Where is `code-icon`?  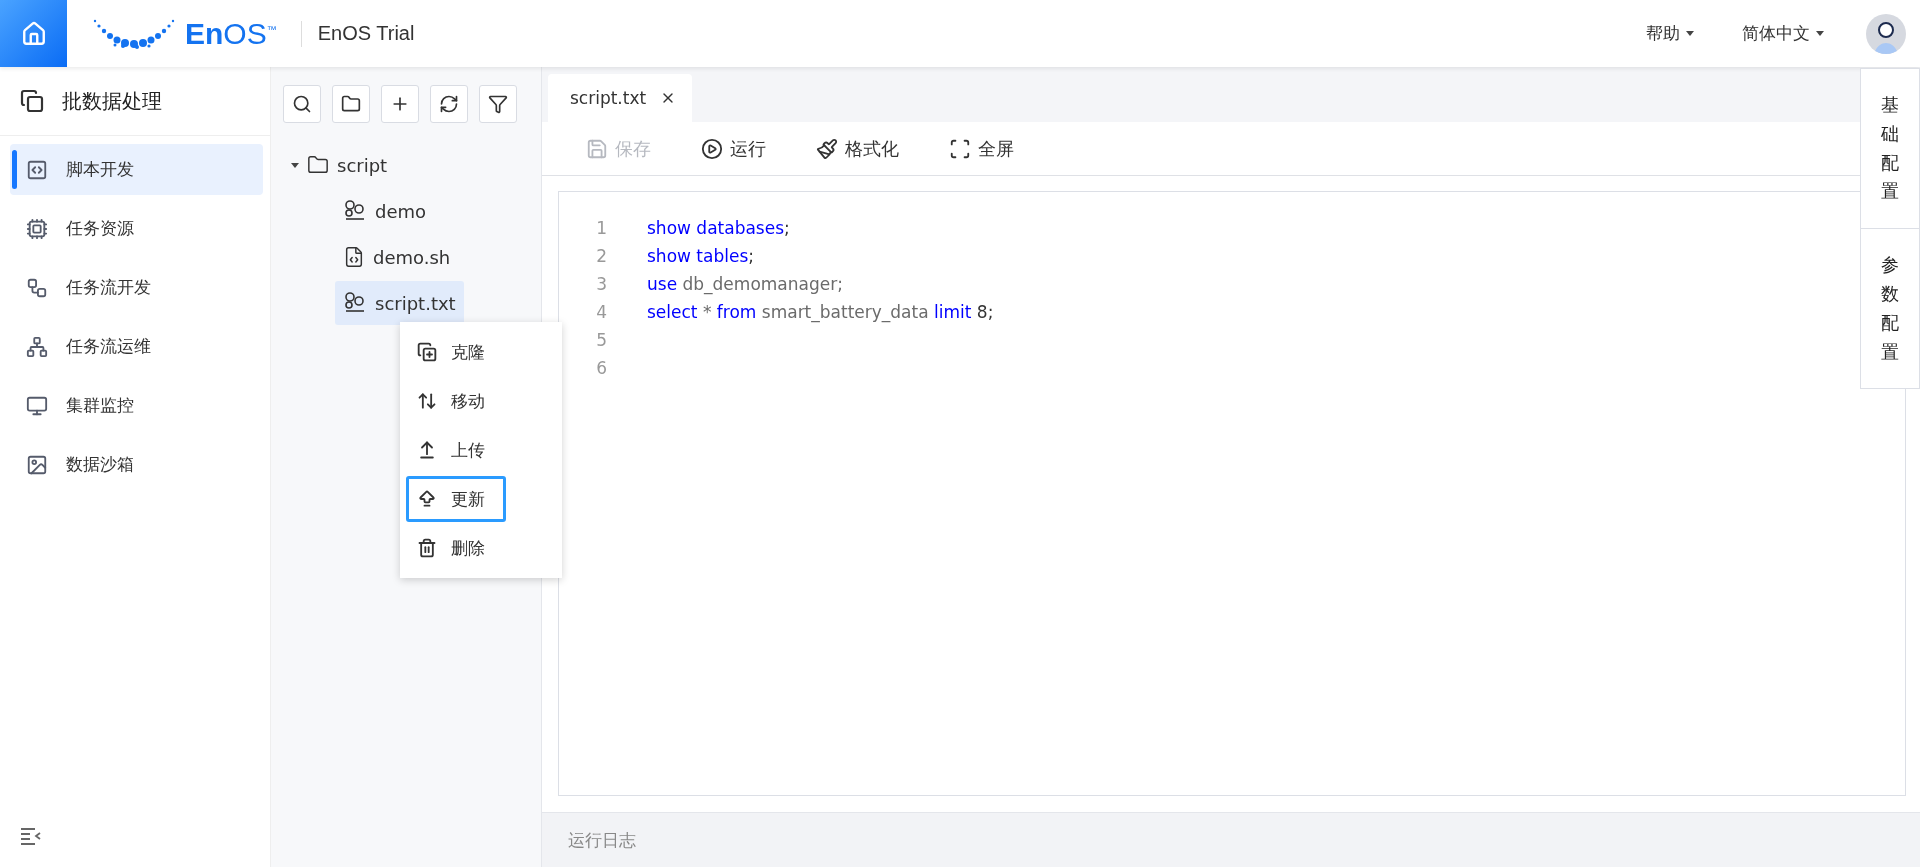 code-icon is located at coordinates (37, 169).